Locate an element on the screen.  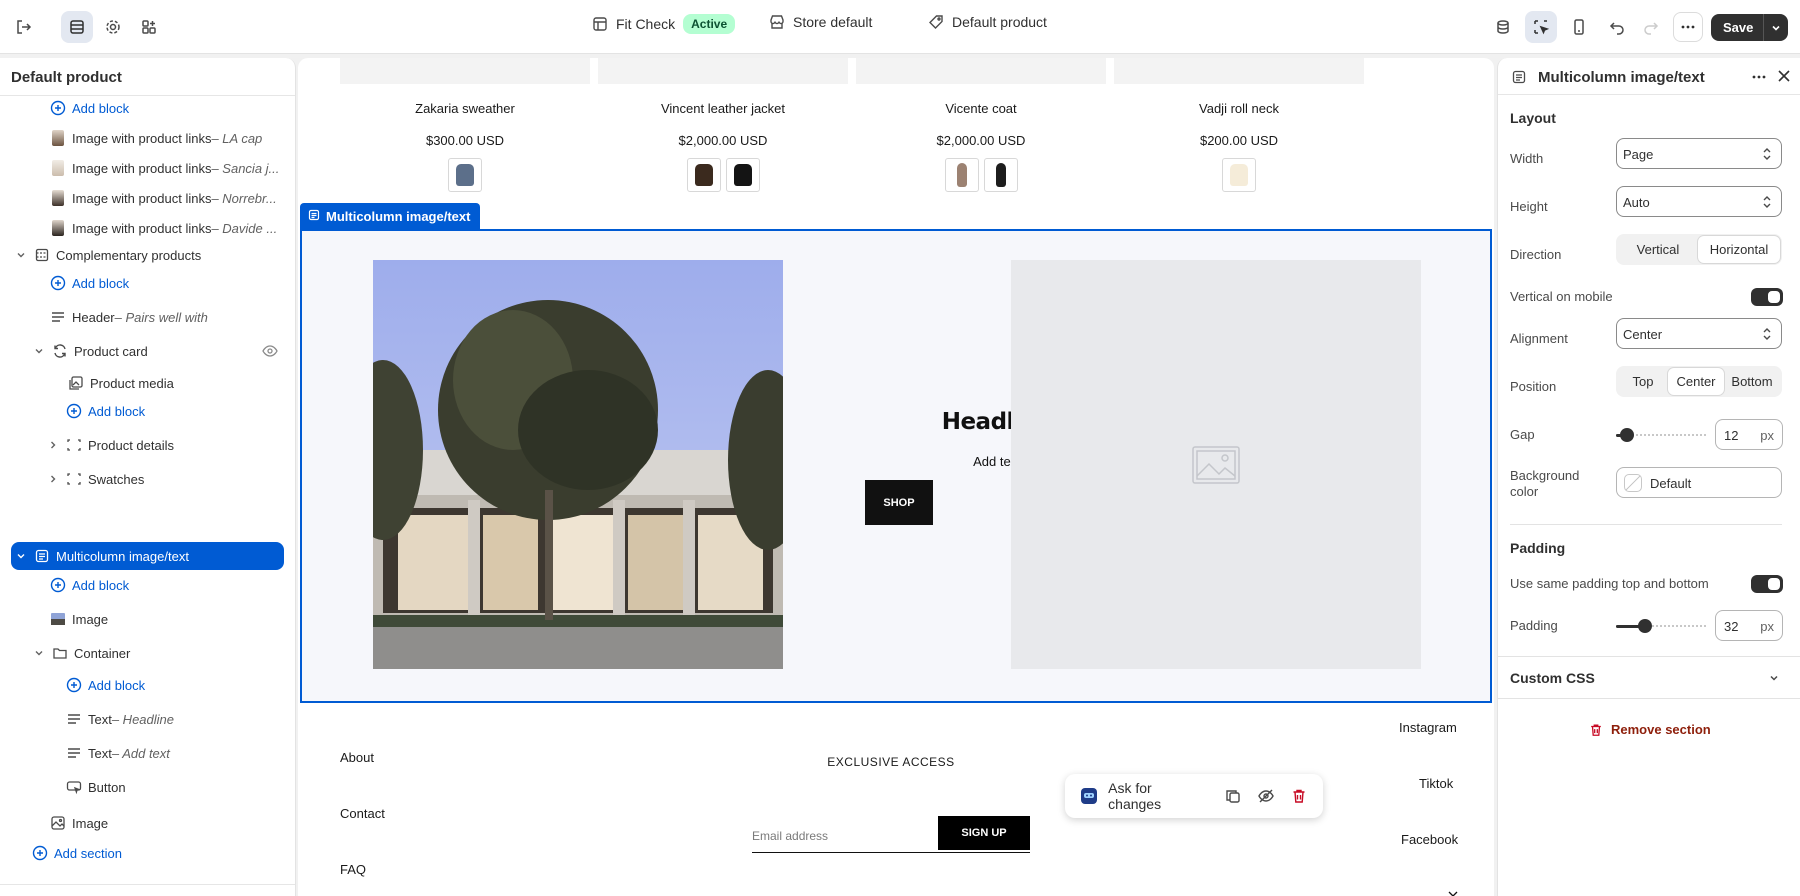
position-bottom: Bottom is located at coordinates (1752, 381).